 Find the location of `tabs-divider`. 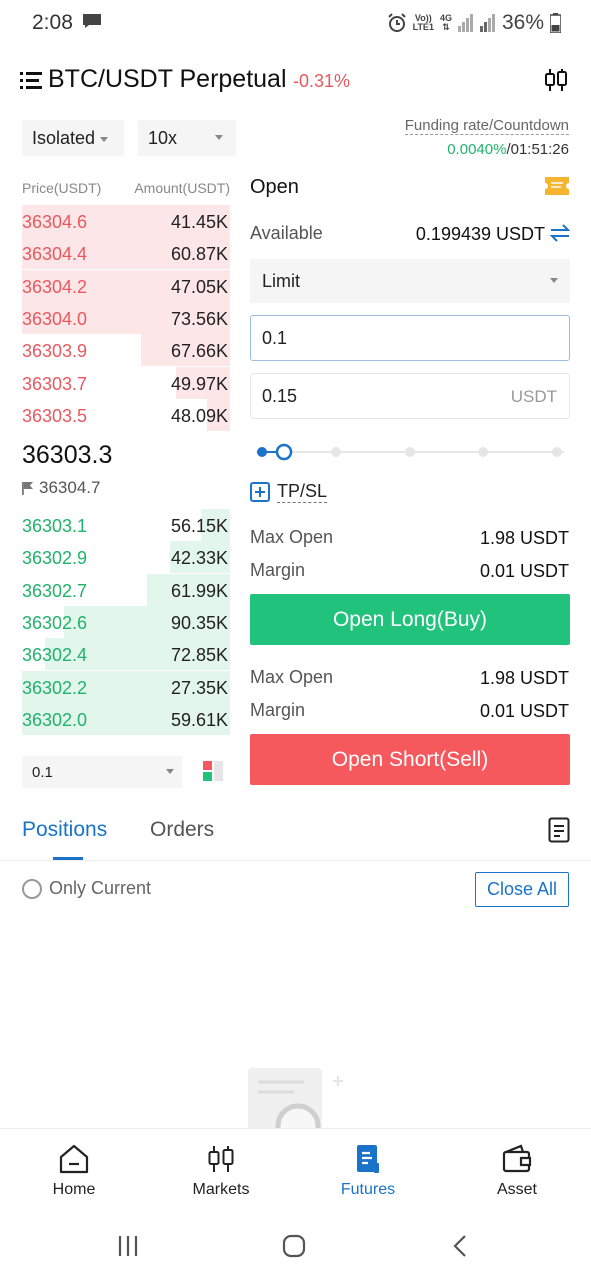

tabs-divider is located at coordinates (295, 860).